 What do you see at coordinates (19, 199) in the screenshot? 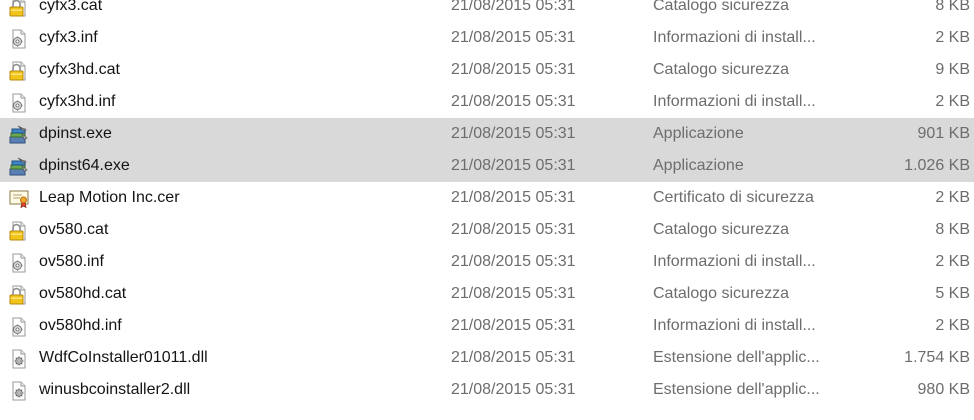
I see `certificate-icon` at bounding box center [19, 199].